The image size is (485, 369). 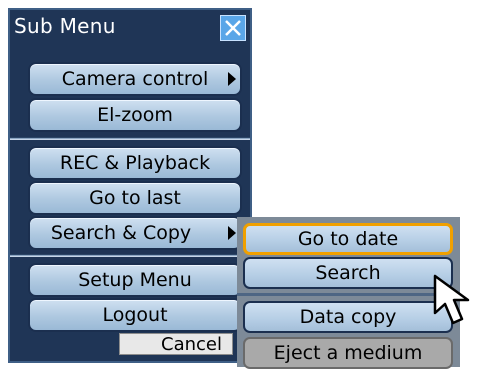 I want to click on menu-item-setup-menu: Setup Menu, so click(x=135, y=280).